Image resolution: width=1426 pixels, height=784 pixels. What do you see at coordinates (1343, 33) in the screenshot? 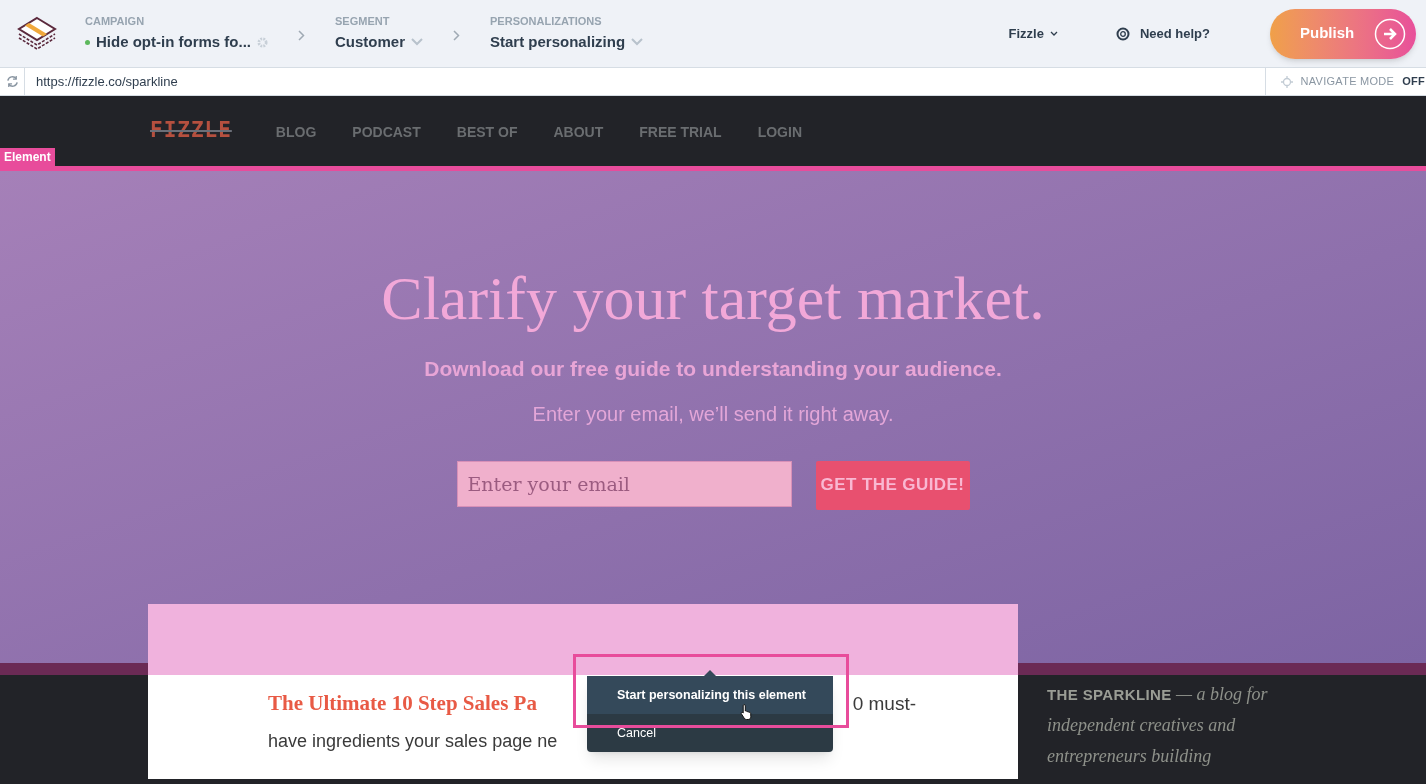
I see `publish-button: Publish` at bounding box center [1343, 33].